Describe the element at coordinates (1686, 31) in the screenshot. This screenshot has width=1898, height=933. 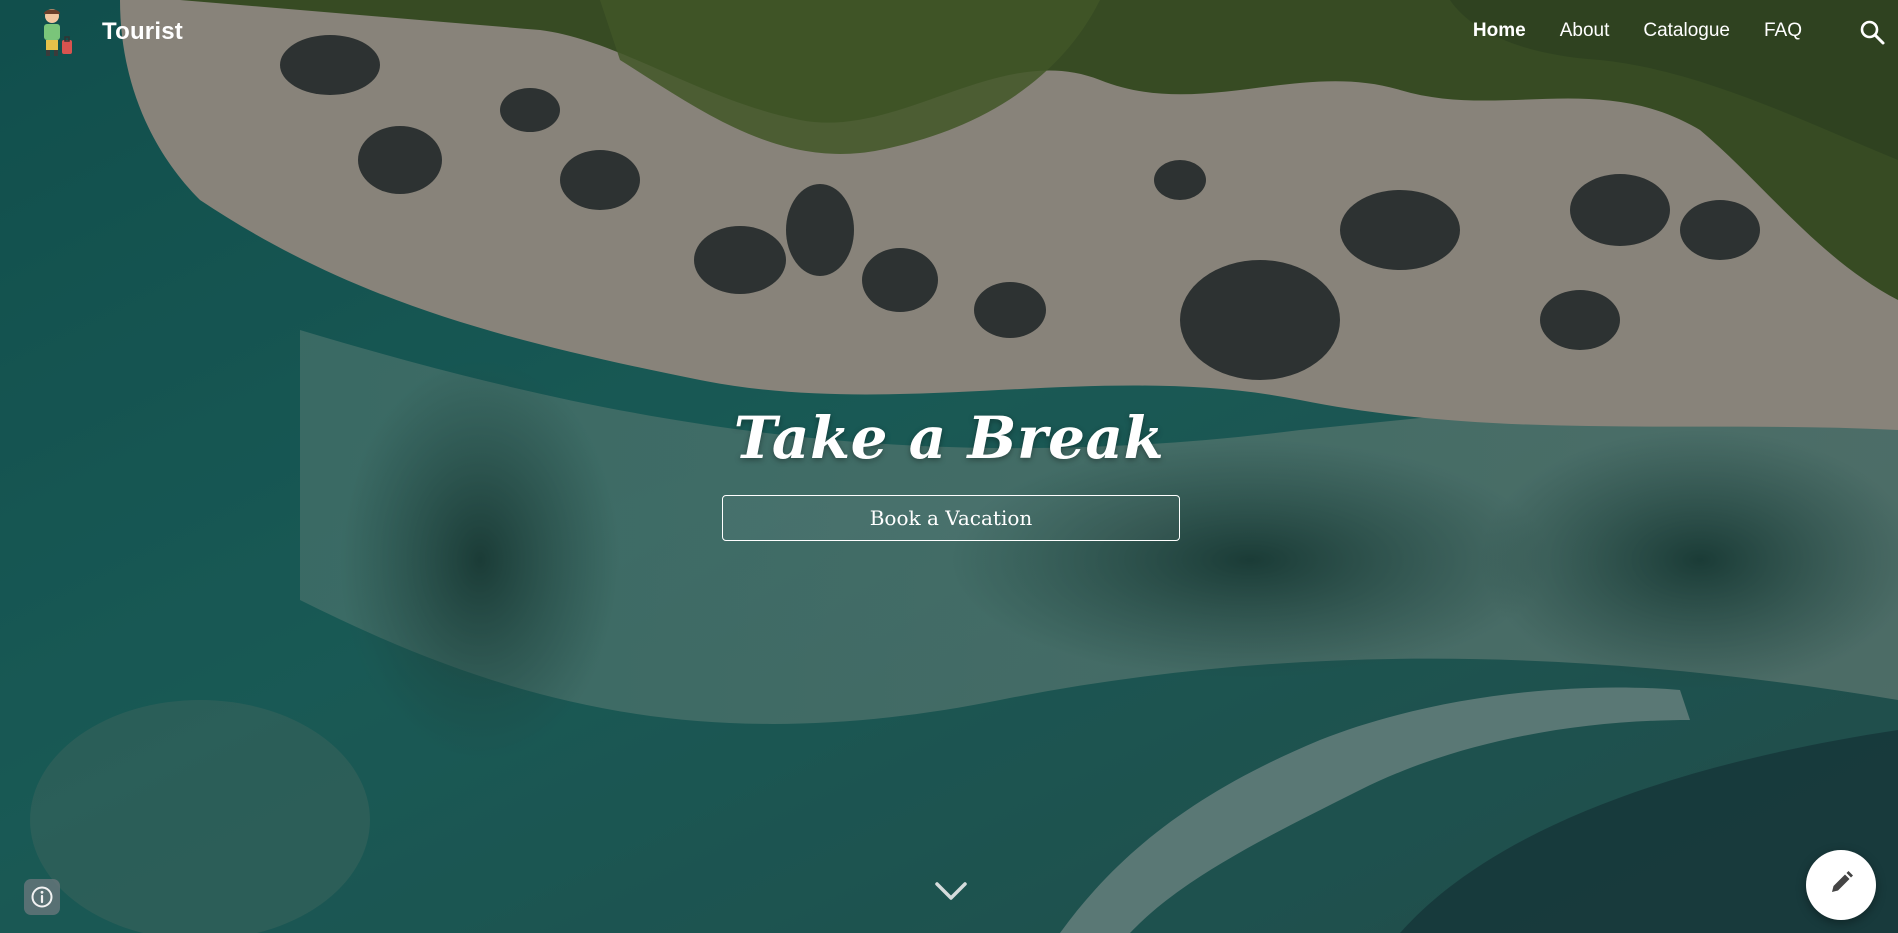
I see `nav-item-catalogue: Catalogue` at that location.